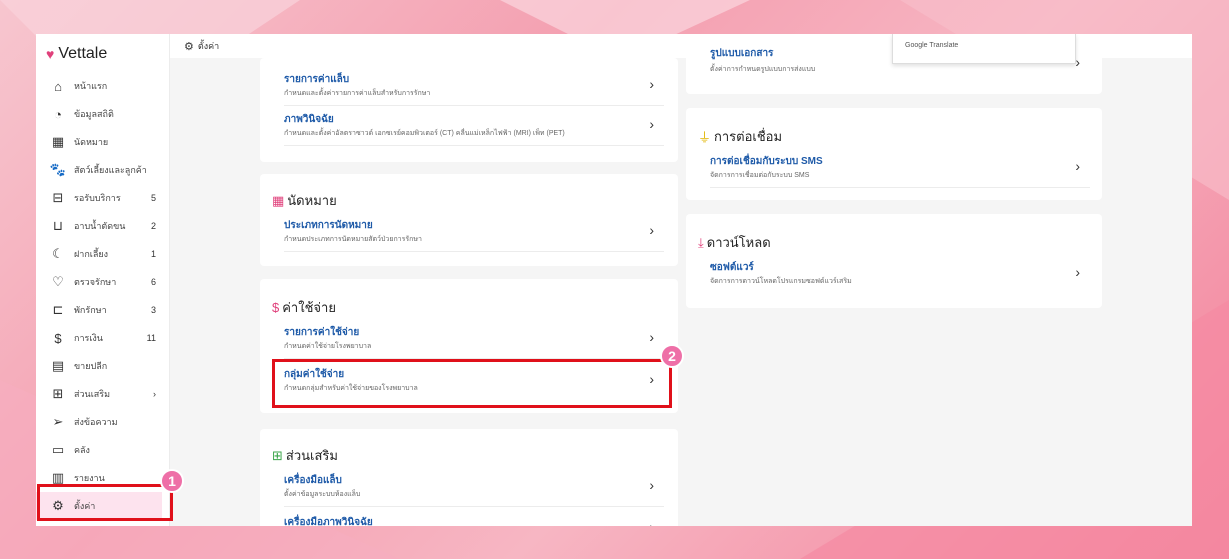  I want to click on sidebar-item-bath: ⊔ อาบน้ำตัดขน 2, so click(103, 226).